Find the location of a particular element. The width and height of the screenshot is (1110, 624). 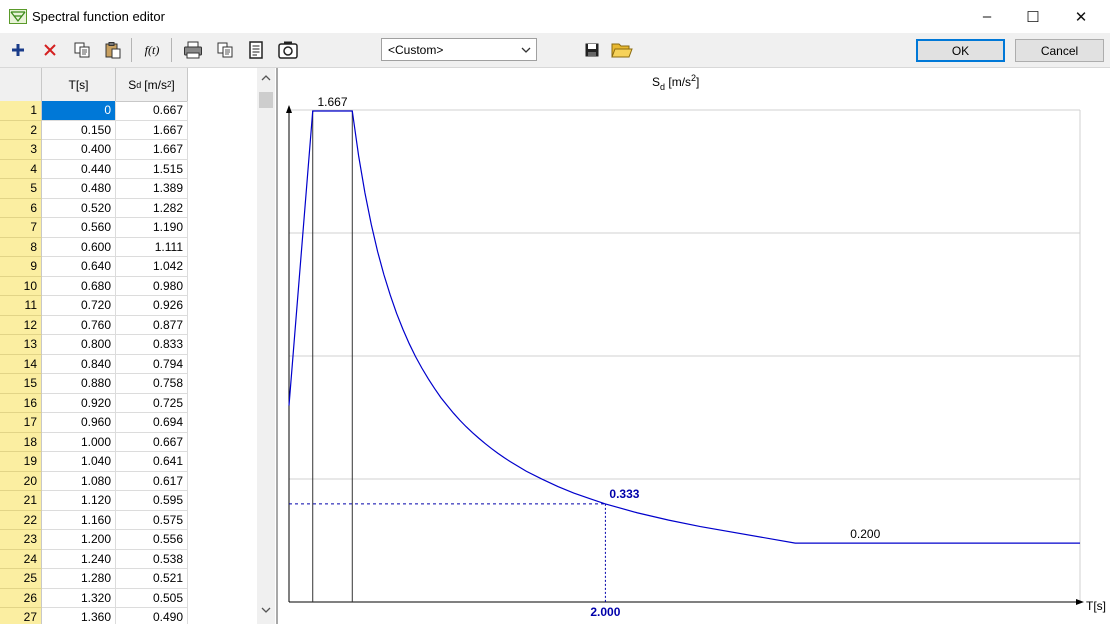

cell-period: 0.440 is located at coordinates (79, 169).